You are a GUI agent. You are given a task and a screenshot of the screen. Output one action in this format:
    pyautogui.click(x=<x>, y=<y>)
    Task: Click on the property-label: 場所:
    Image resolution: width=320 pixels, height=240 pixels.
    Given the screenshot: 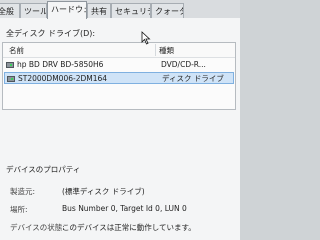 What is the action you would take?
    pyautogui.click(x=19, y=209)
    